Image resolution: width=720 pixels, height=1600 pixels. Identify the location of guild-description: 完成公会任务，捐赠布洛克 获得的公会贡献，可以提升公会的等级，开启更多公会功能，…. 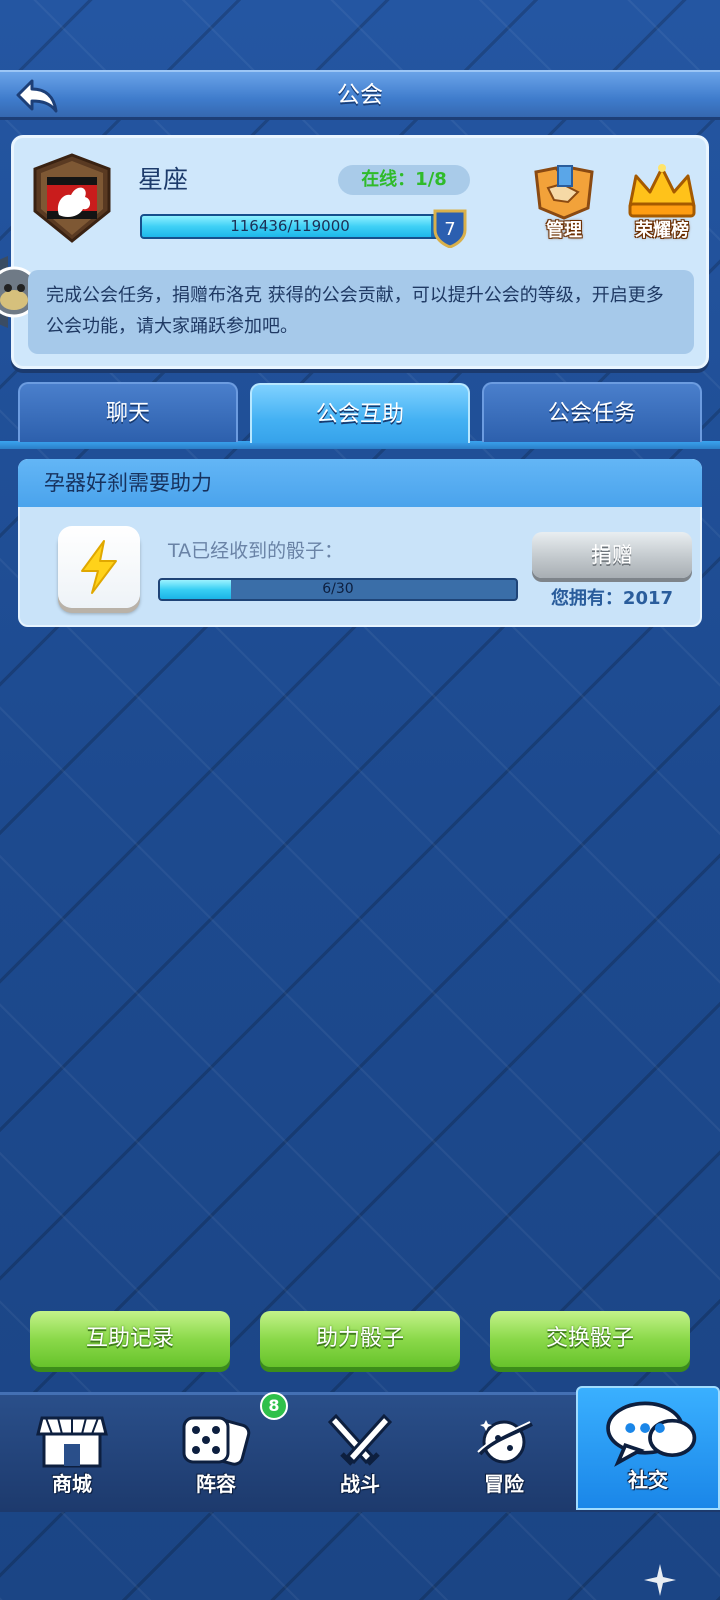
(361, 312).